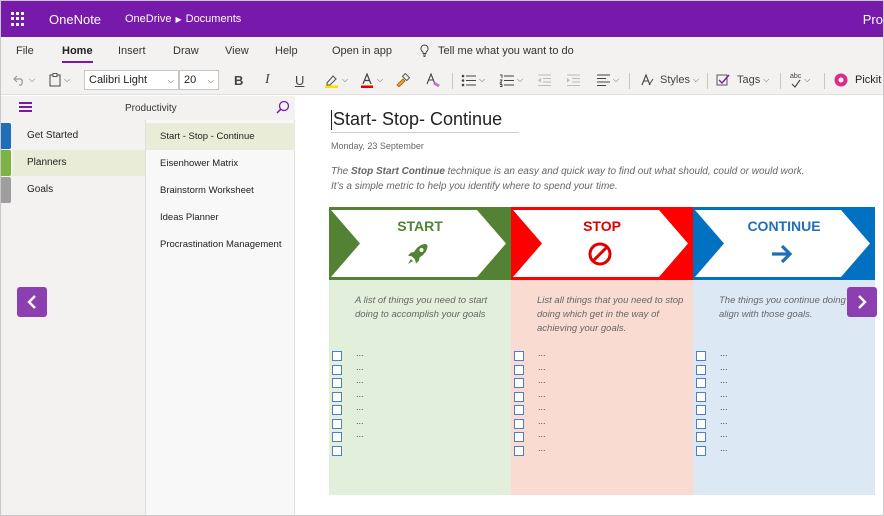  What do you see at coordinates (857, 80) in the screenshot?
I see `pickit-button: Pickit` at bounding box center [857, 80].